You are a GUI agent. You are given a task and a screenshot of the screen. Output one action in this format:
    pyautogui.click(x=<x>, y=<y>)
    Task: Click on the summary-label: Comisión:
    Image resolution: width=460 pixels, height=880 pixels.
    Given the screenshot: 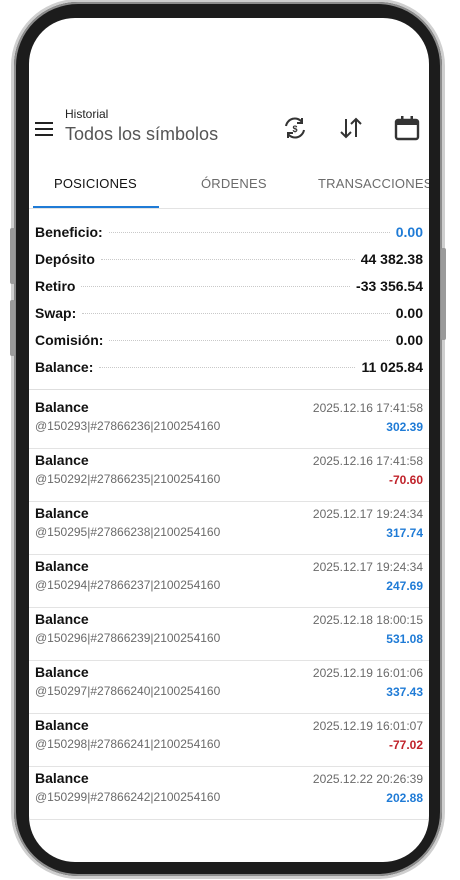 What is the action you would take?
    pyautogui.click(x=66, y=339)
    